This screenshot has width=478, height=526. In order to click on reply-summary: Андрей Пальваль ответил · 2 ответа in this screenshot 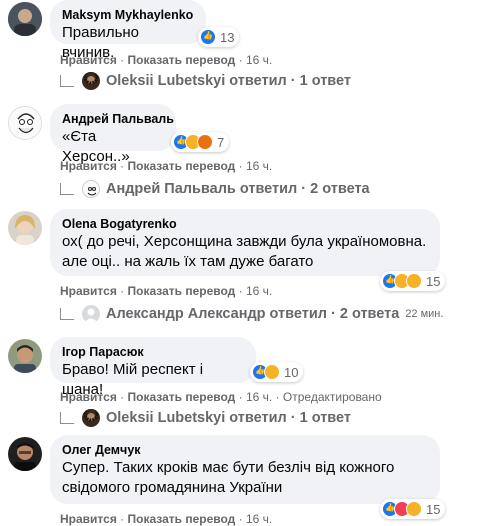, I will do `click(238, 189)`.